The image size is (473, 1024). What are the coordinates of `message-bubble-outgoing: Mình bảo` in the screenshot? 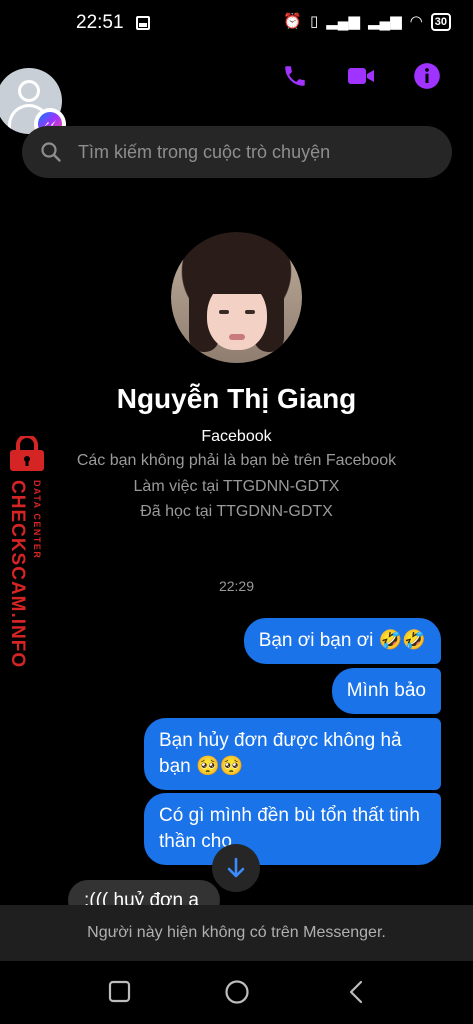 It's located at (386, 691).